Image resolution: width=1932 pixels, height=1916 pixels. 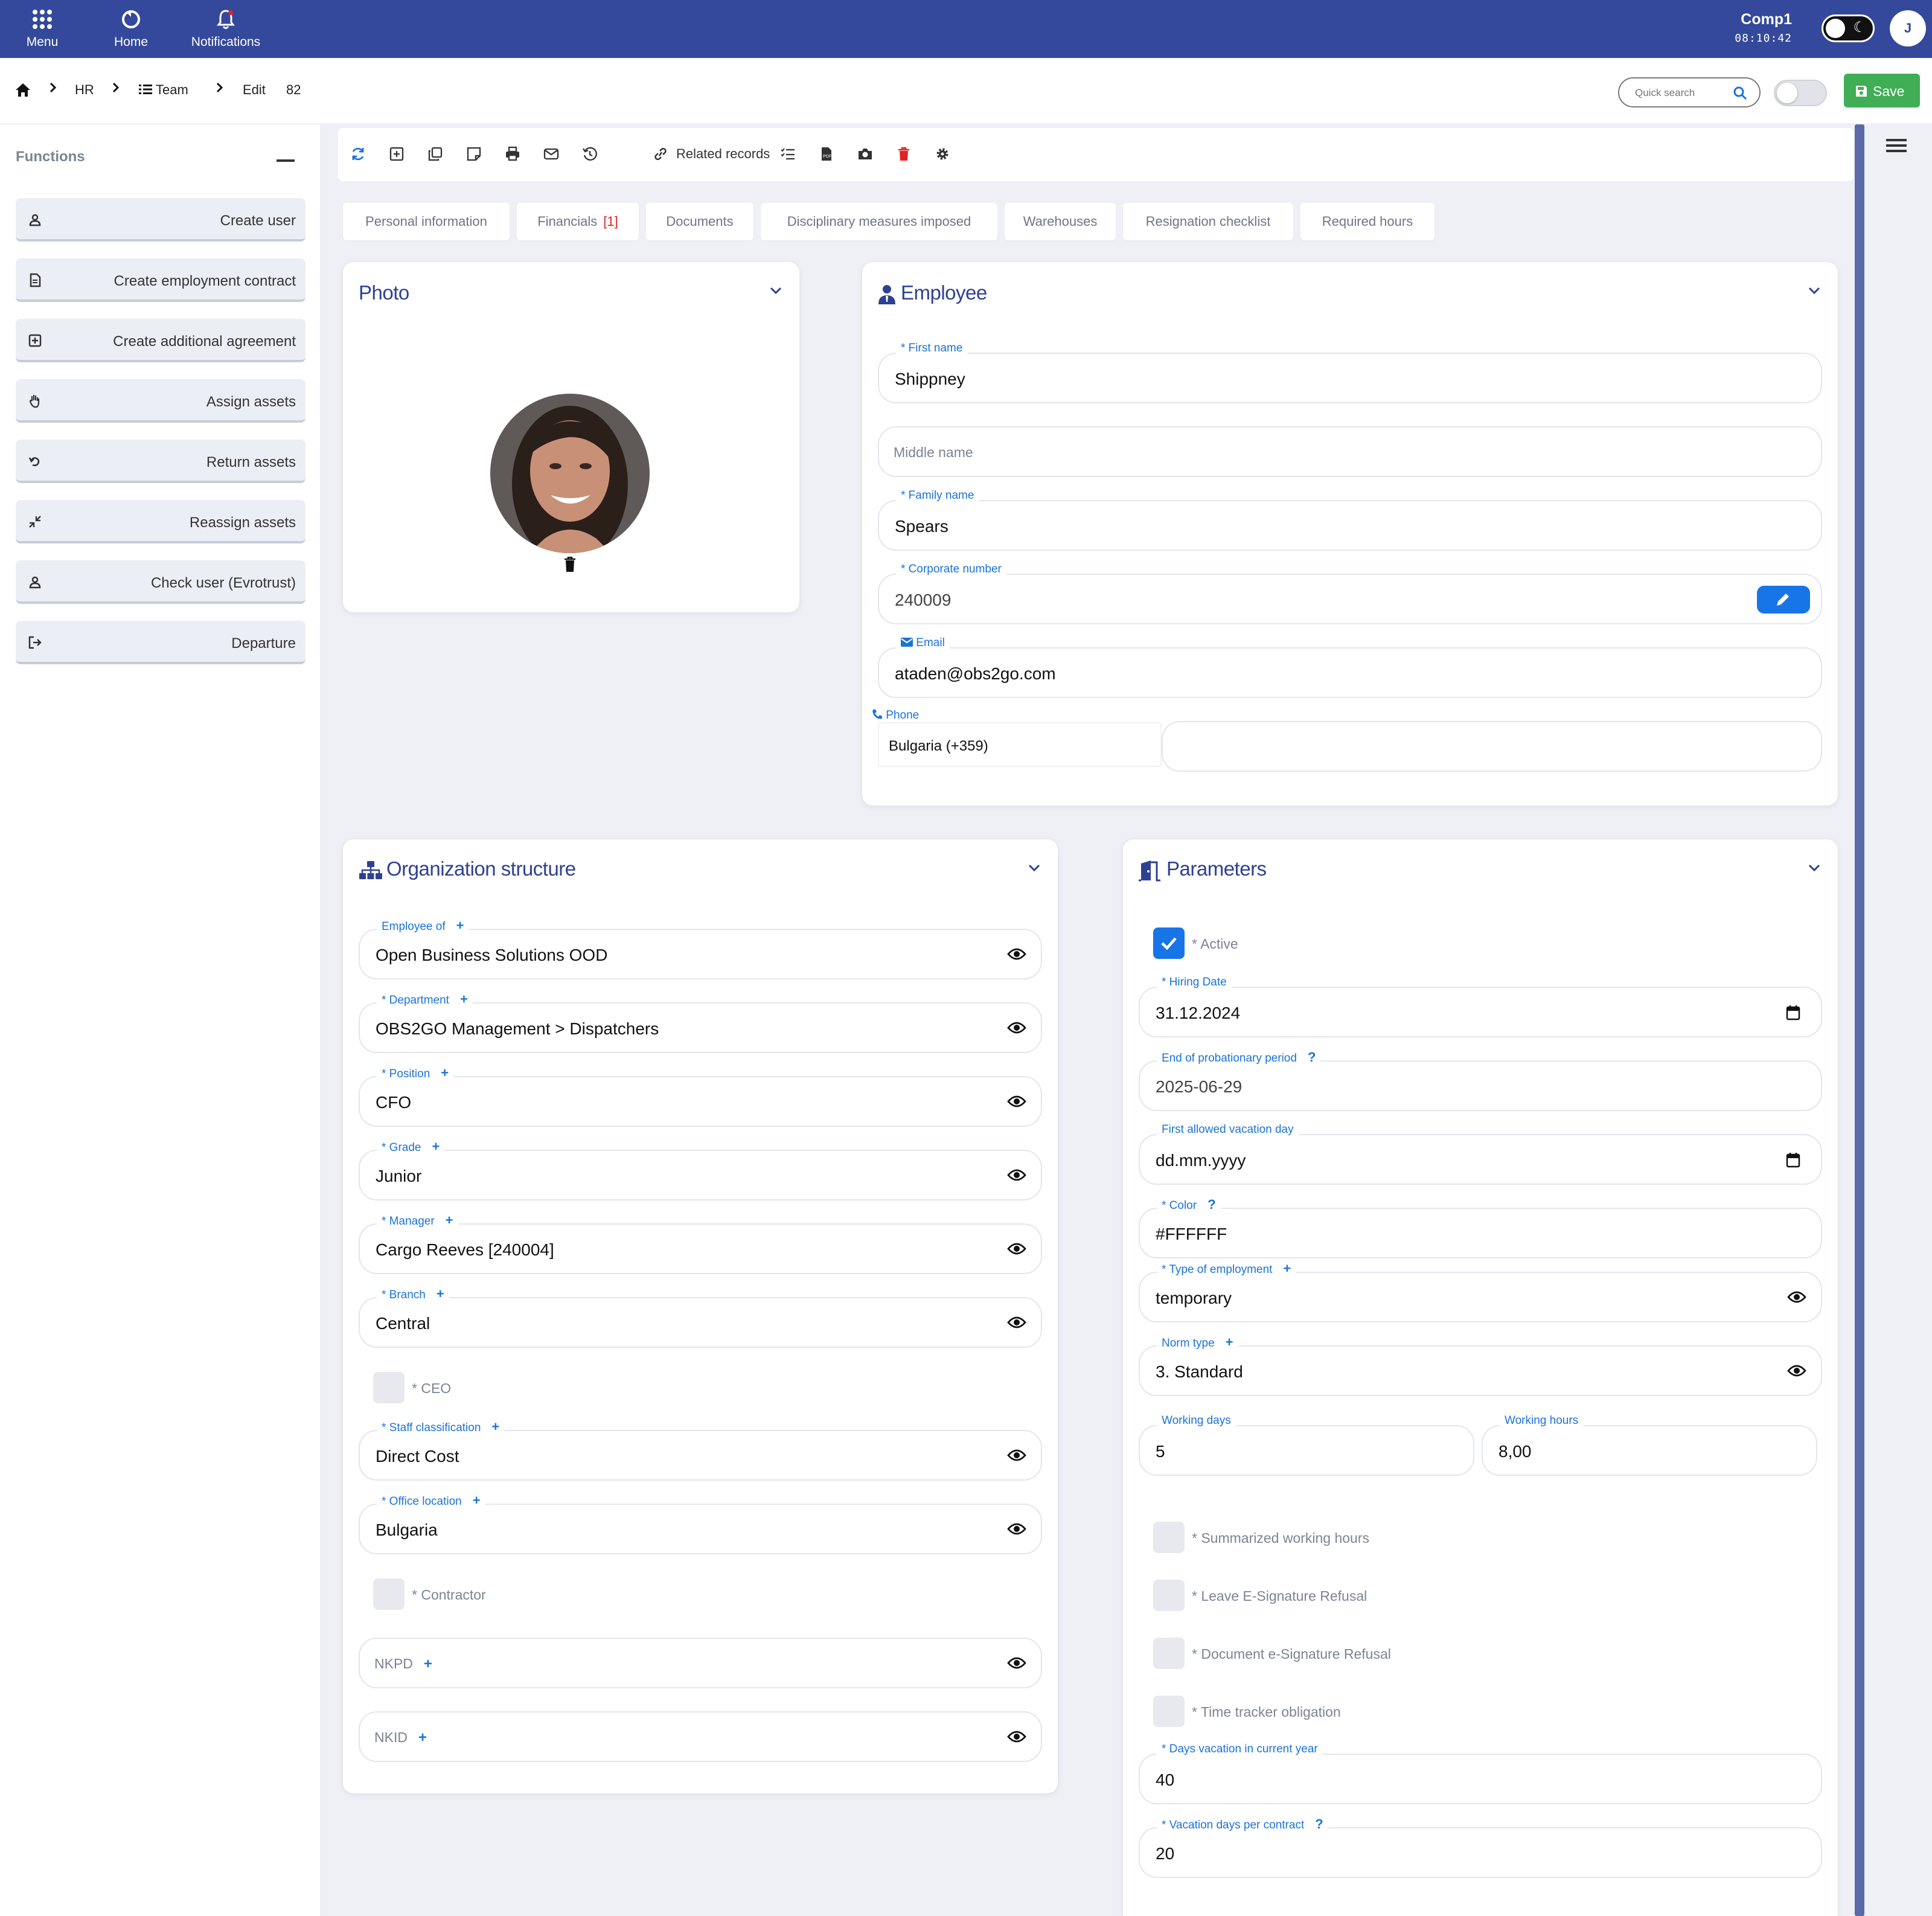 What do you see at coordinates (131, 28) in the screenshot?
I see `home-button: Home` at bounding box center [131, 28].